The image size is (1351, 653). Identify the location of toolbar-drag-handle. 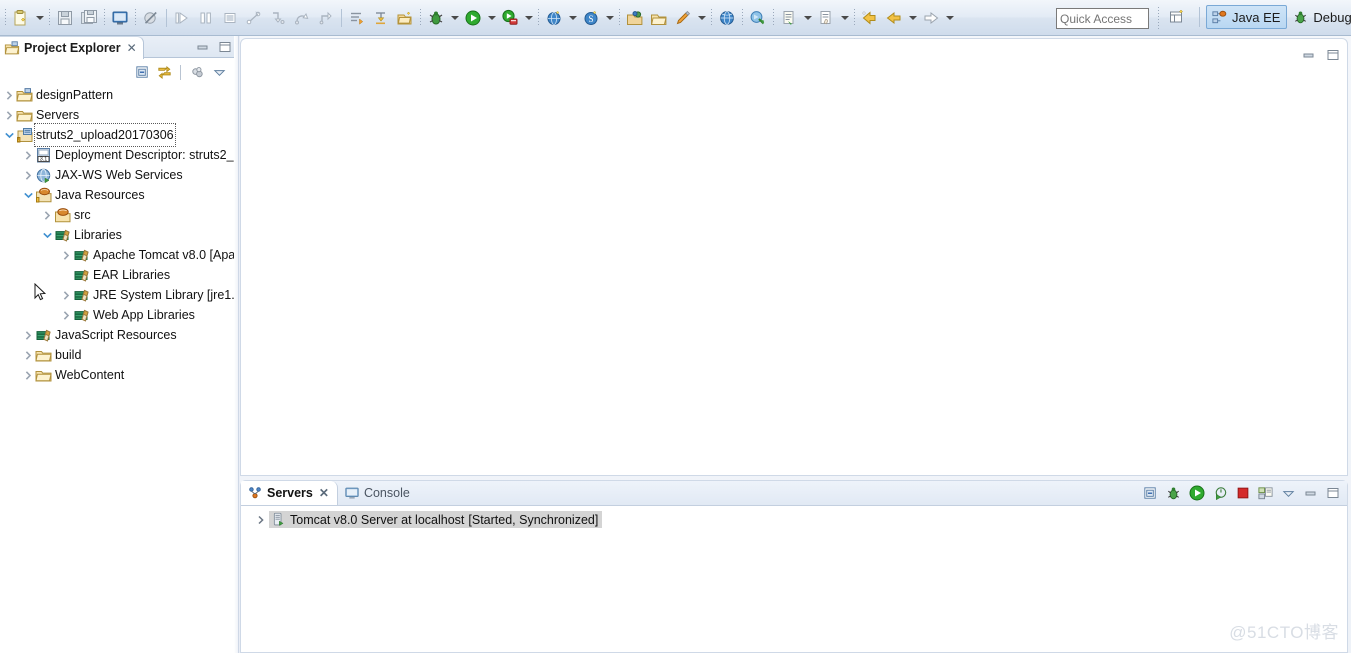
(5, 17).